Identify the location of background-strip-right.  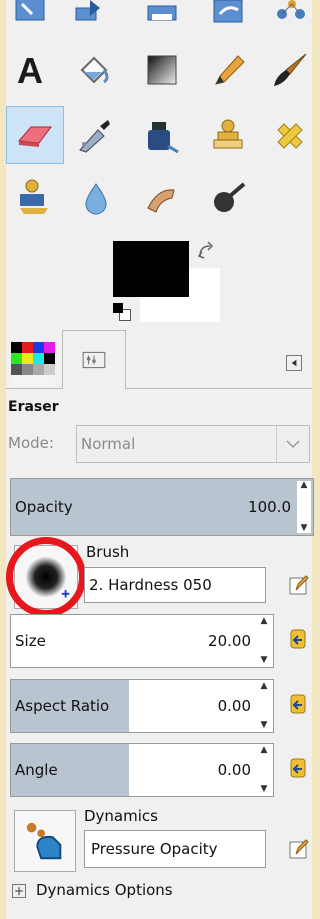
(315, 459).